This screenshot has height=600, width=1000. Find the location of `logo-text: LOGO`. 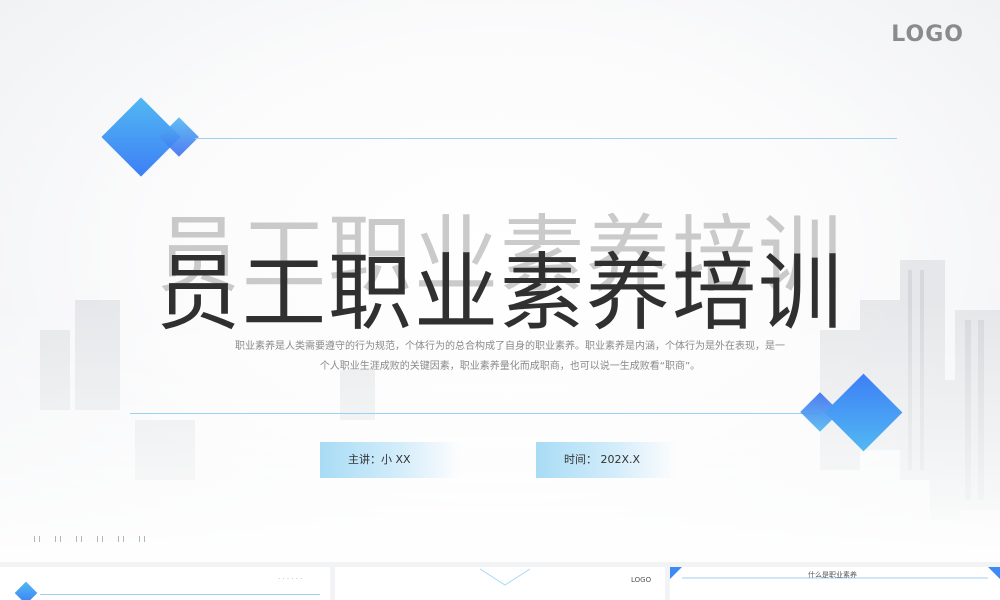

logo-text: LOGO is located at coordinates (927, 34).